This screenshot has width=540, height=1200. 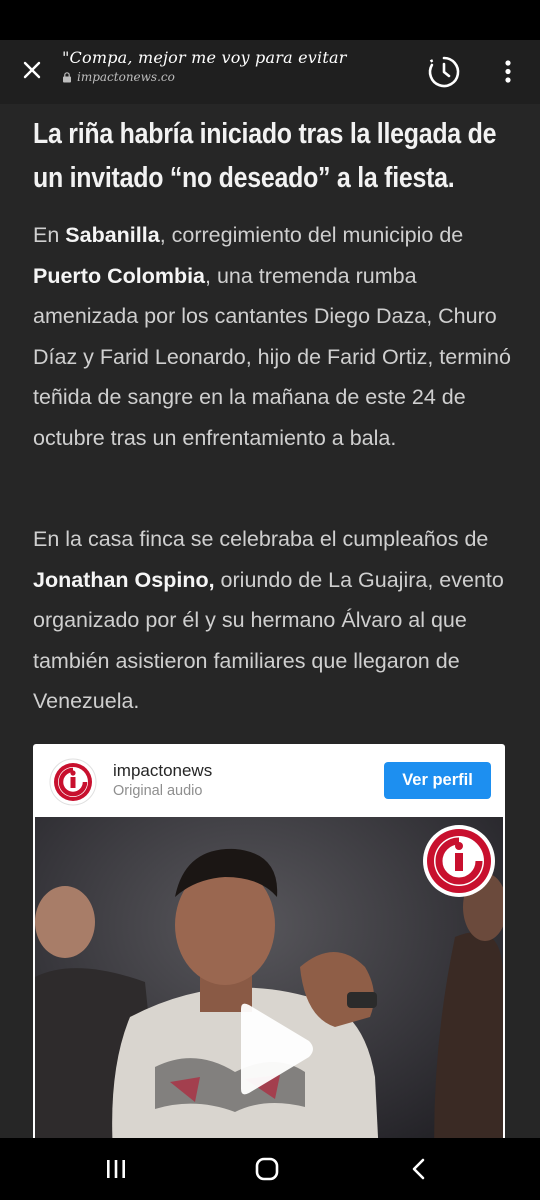 What do you see at coordinates (73, 782) in the screenshot?
I see `impactonews-avatar` at bounding box center [73, 782].